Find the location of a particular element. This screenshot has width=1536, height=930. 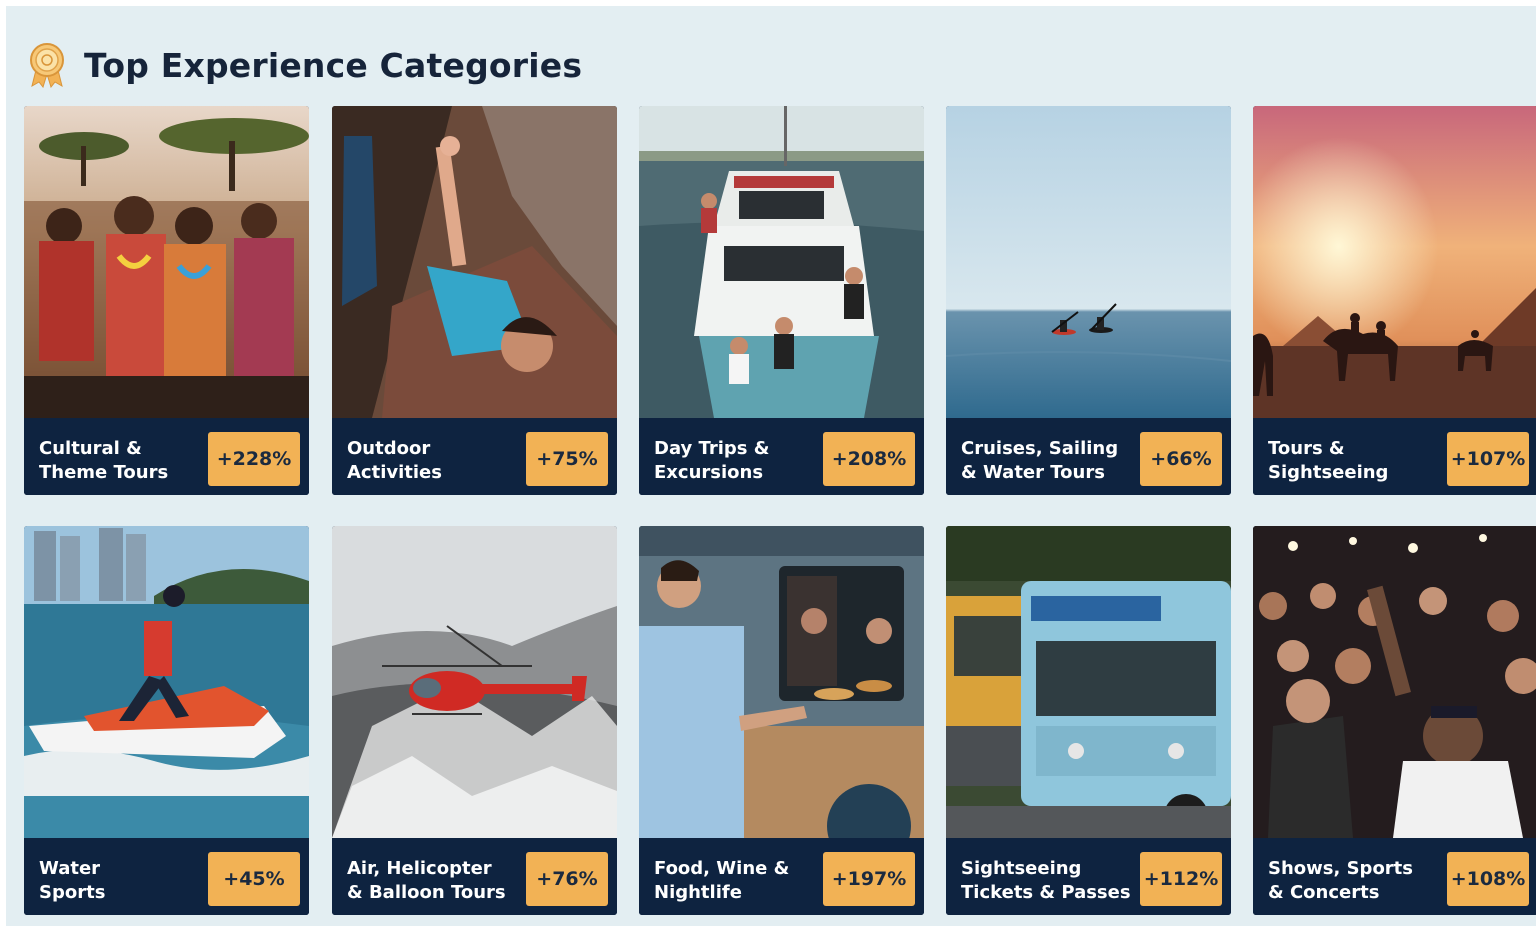

card-caption-bar: Tours & Sightseeing +107% is located at coordinates (1394, 456).